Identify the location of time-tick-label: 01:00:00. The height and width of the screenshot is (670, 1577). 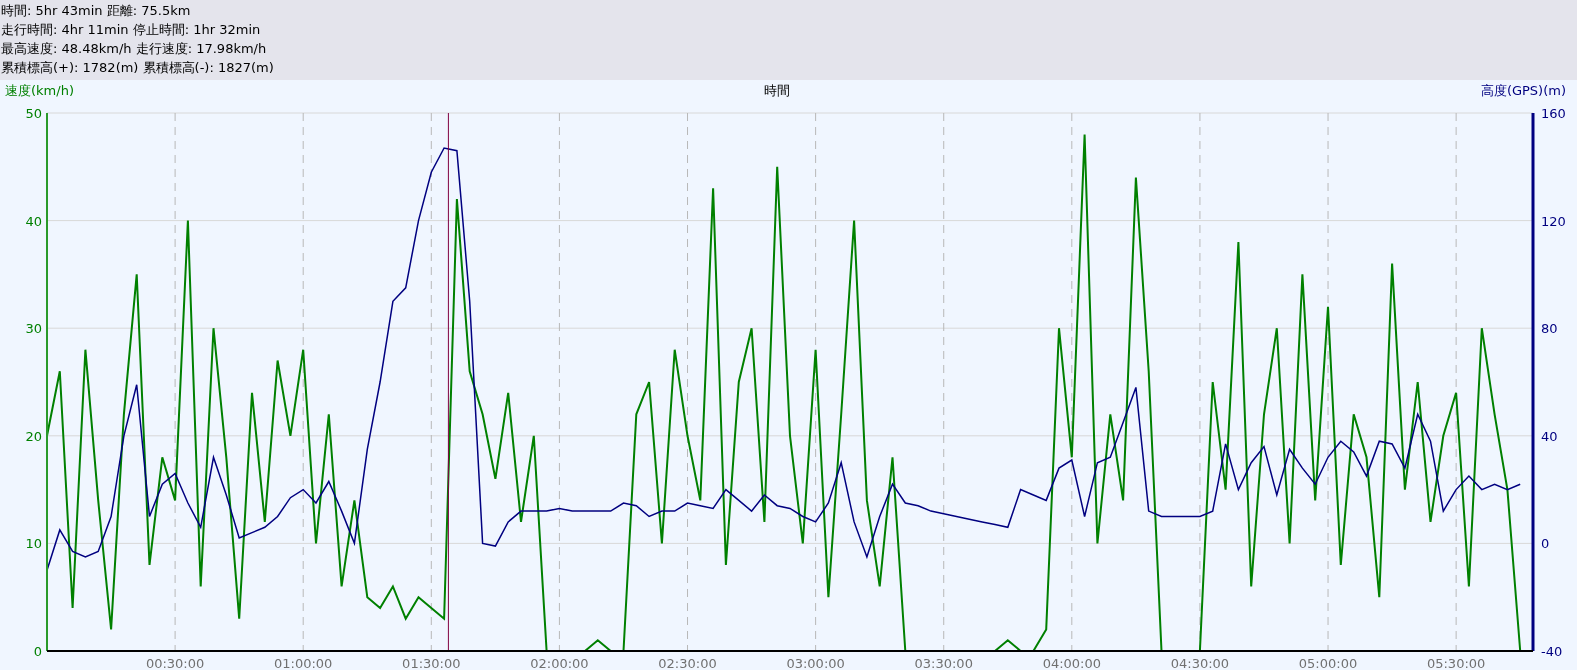
(303, 663).